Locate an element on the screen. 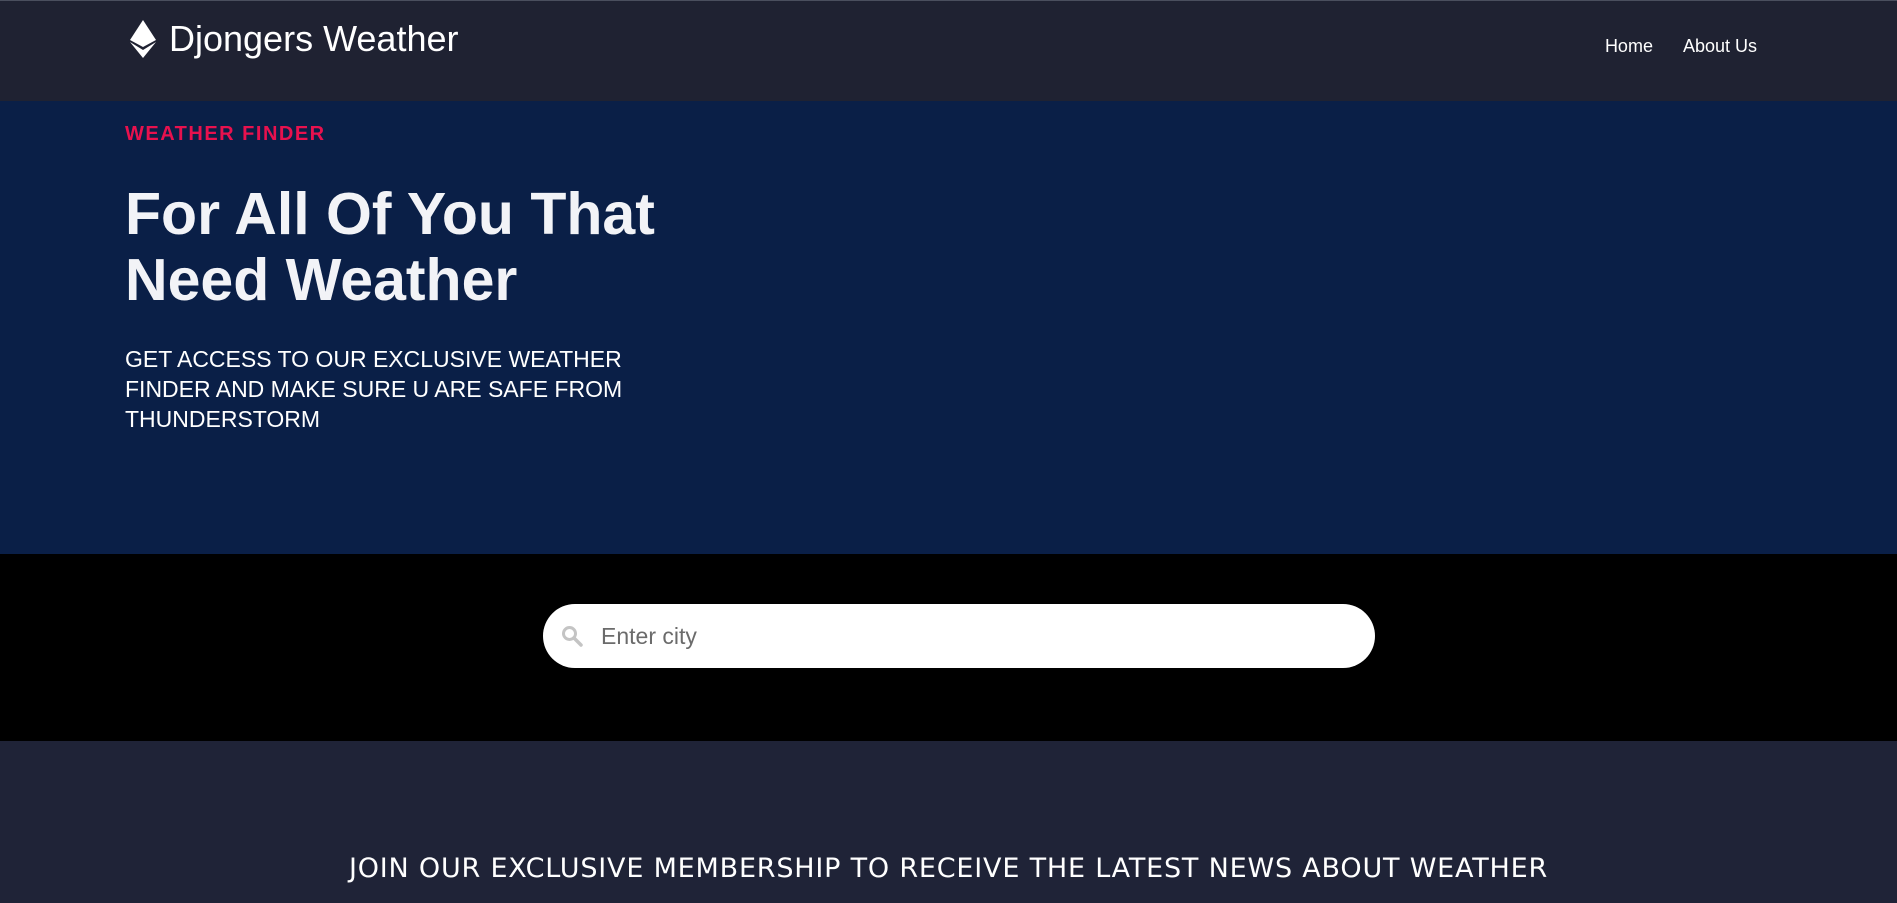 This screenshot has width=1897, height=903. search-box is located at coordinates (959, 636).